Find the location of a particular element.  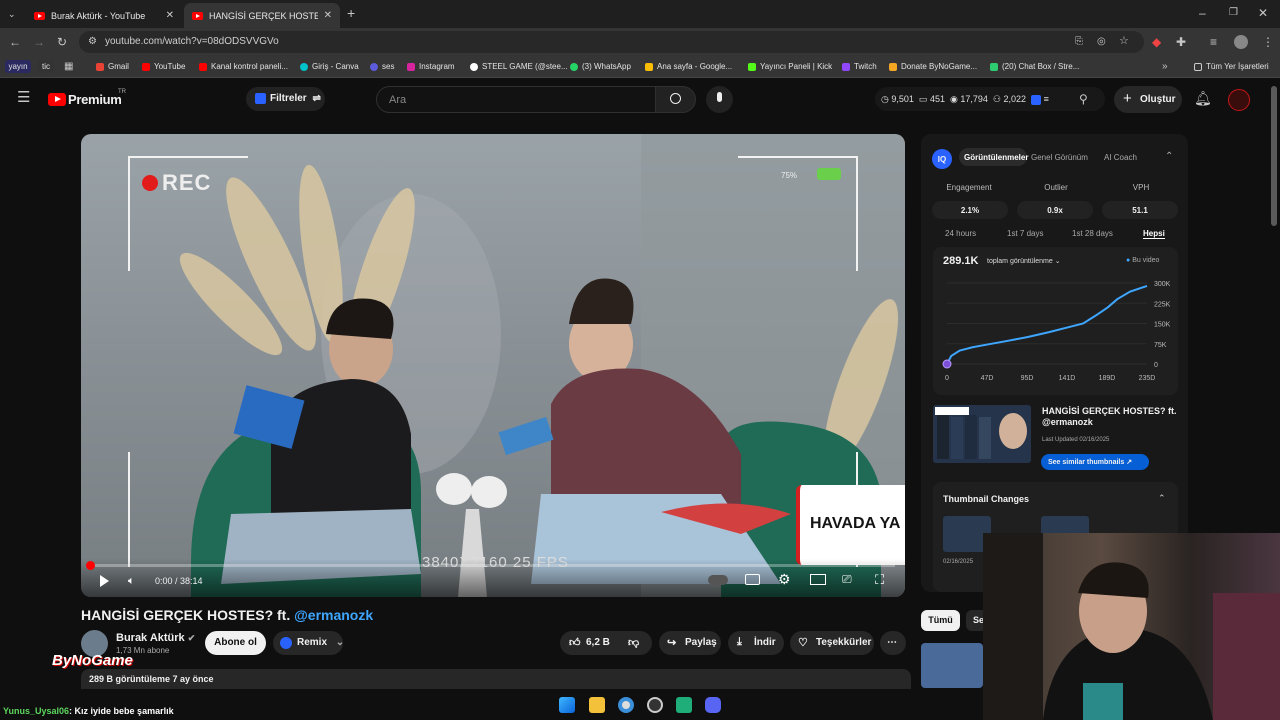

eye-off-icon: ◎ is located at coordinates (1101, 42).